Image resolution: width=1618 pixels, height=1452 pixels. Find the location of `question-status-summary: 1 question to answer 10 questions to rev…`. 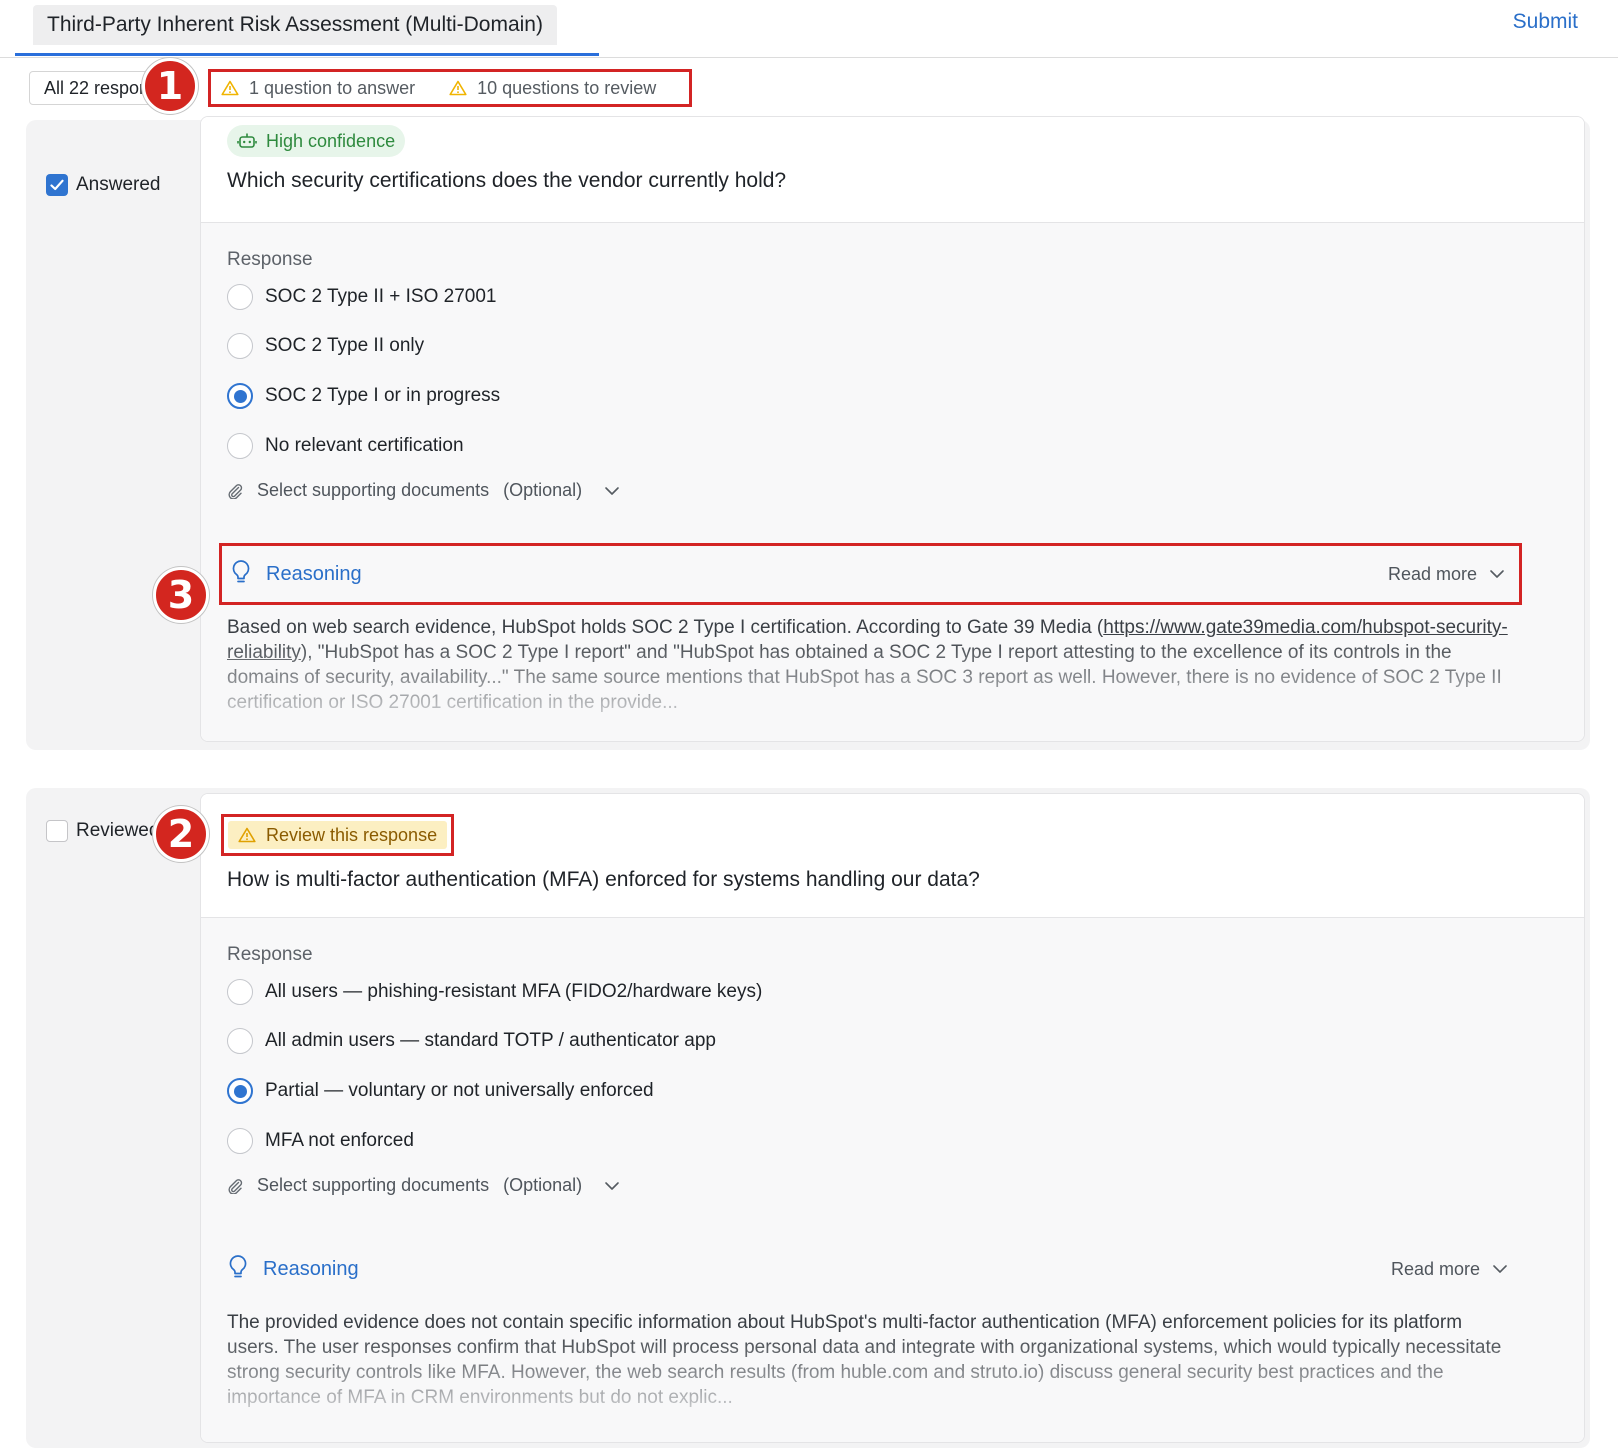

question-status-summary: 1 question to answer 10 questions to rev… is located at coordinates (450, 88).